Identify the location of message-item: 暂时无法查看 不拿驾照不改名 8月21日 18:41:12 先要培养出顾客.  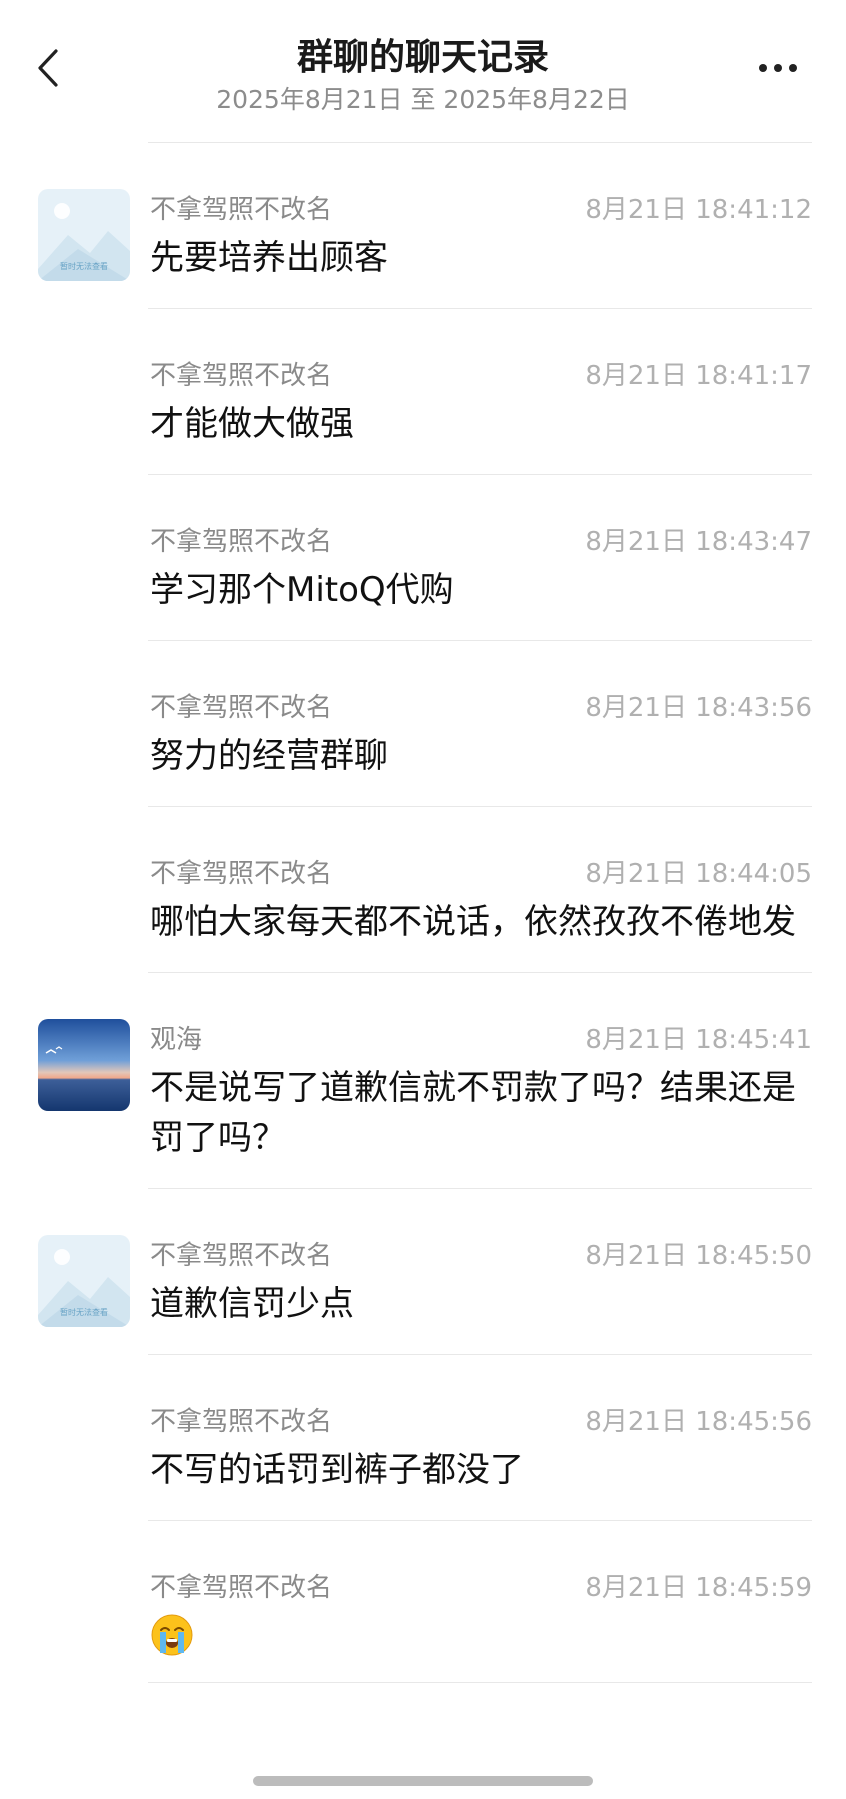
(423, 226).